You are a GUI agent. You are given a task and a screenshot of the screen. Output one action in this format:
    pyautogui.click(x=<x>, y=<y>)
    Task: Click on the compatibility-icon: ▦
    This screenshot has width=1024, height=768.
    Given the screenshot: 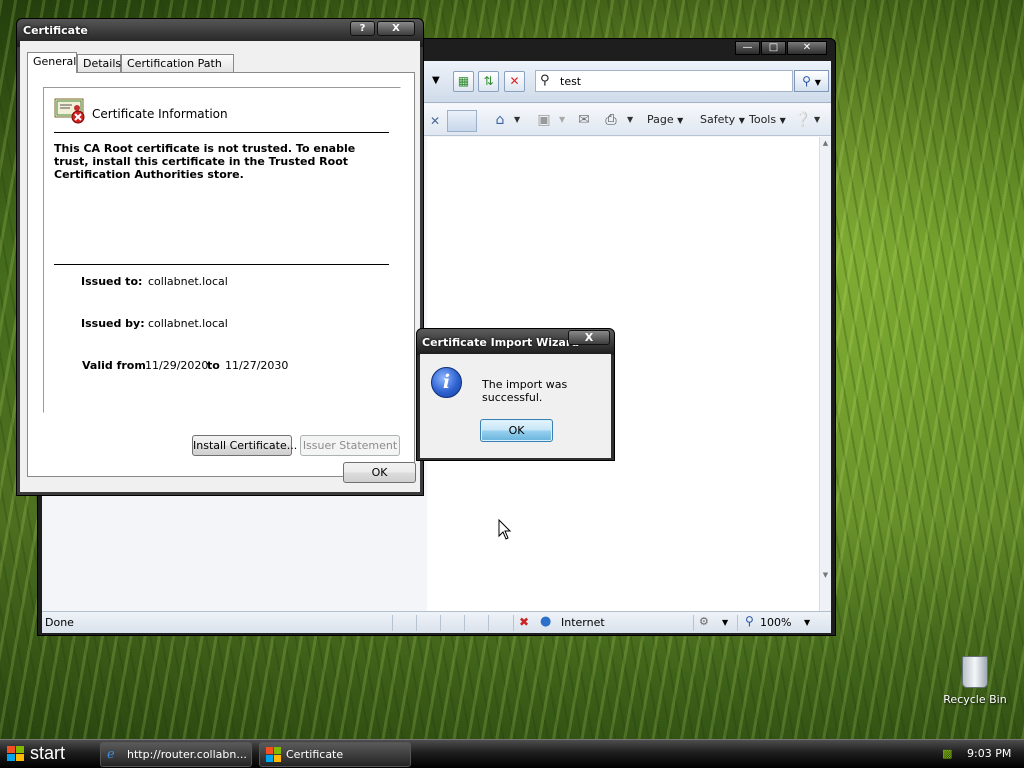 What is the action you would take?
    pyautogui.click(x=463, y=81)
    